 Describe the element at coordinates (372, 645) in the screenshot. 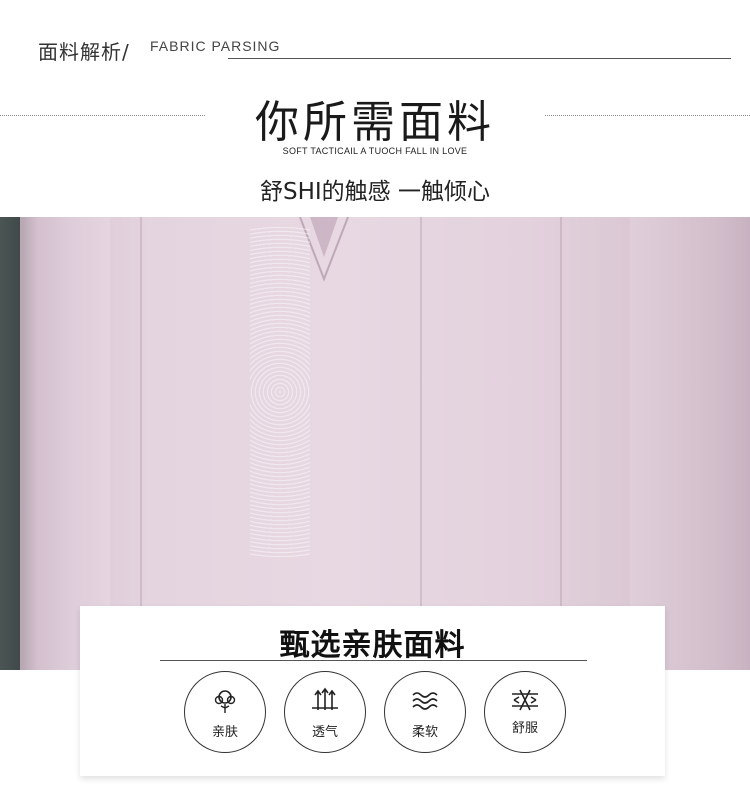

I see `card-title: 甄选亲肤面料` at that location.